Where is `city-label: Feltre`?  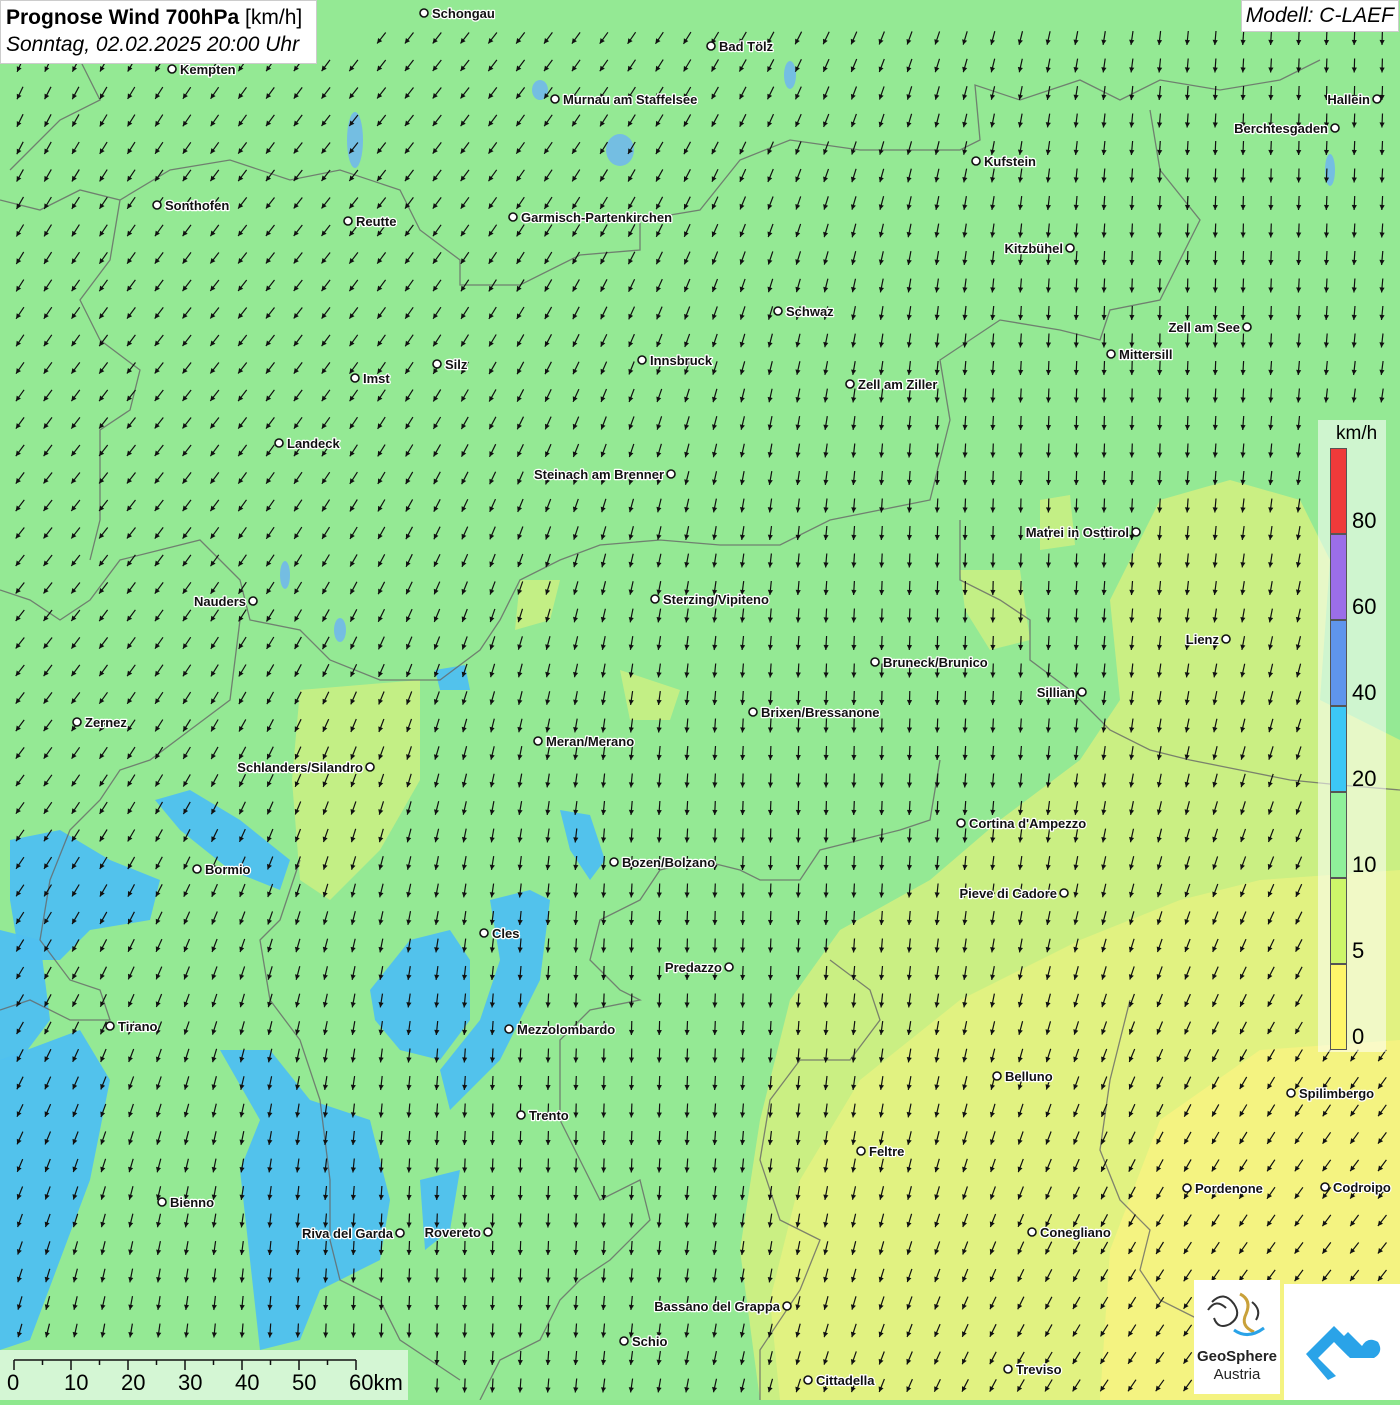 city-label: Feltre is located at coordinates (886, 1151).